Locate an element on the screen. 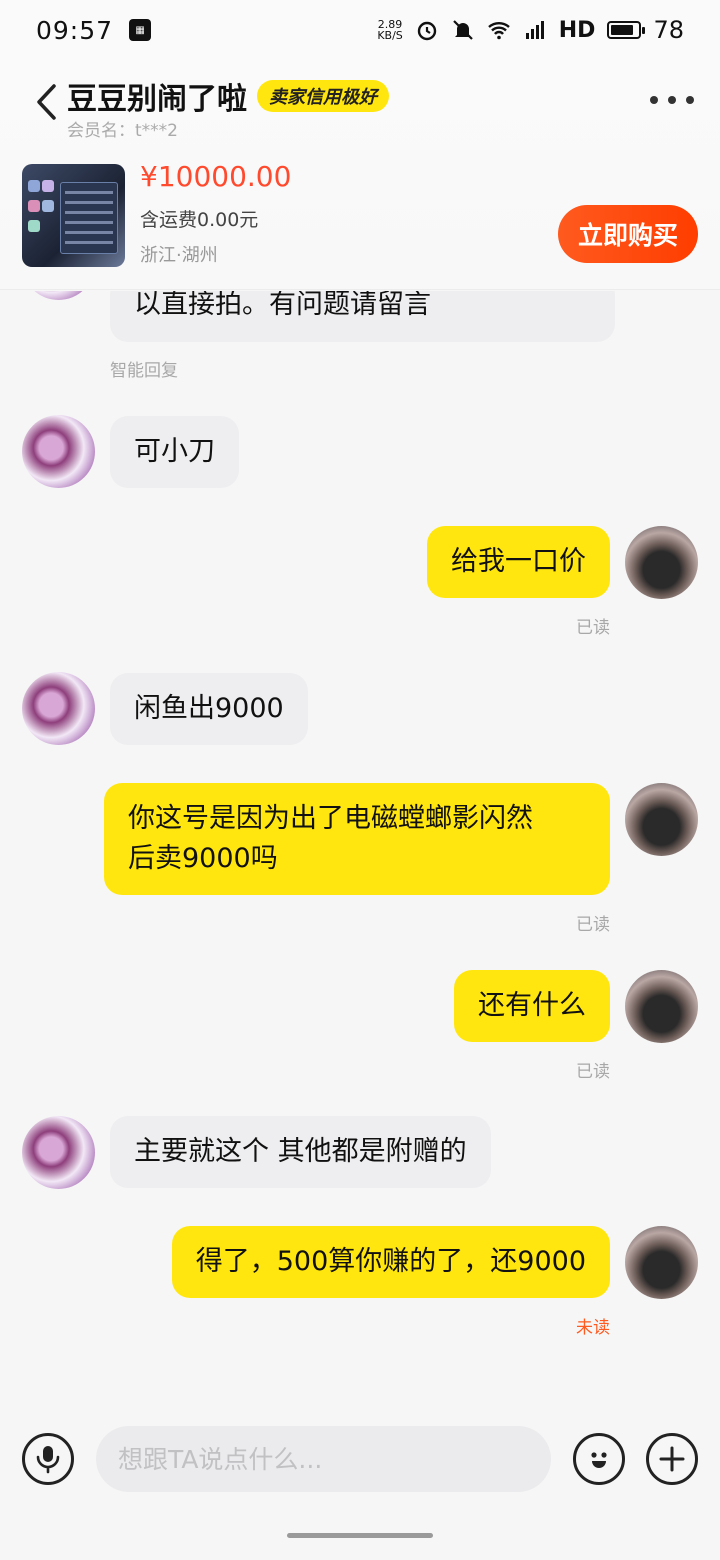 Image resolution: width=720 pixels, height=1560 pixels. emoji-button is located at coordinates (599, 1459).